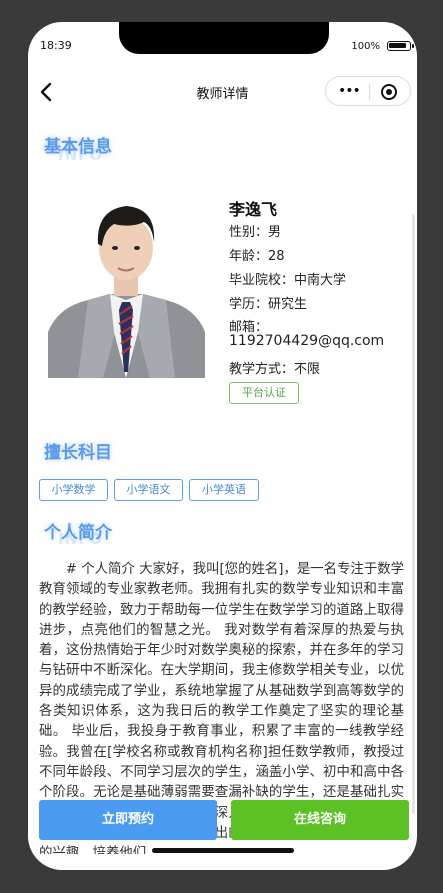 This screenshot has width=443, height=893. Describe the element at coordinates (349, 91) in the screenshot. I see `more-icon: •••` at that location.